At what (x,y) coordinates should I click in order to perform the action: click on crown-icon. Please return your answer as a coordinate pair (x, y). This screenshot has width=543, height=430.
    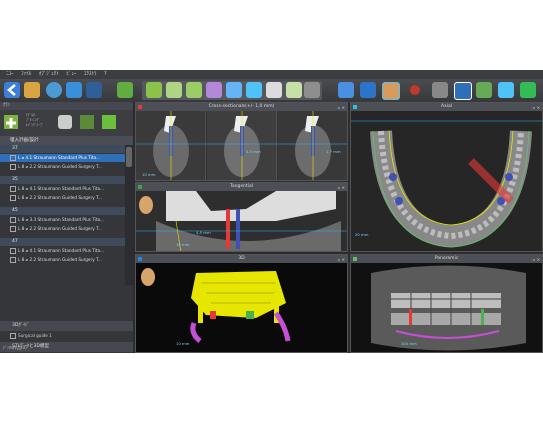
    Looking at the image, I should click on (214, 90).